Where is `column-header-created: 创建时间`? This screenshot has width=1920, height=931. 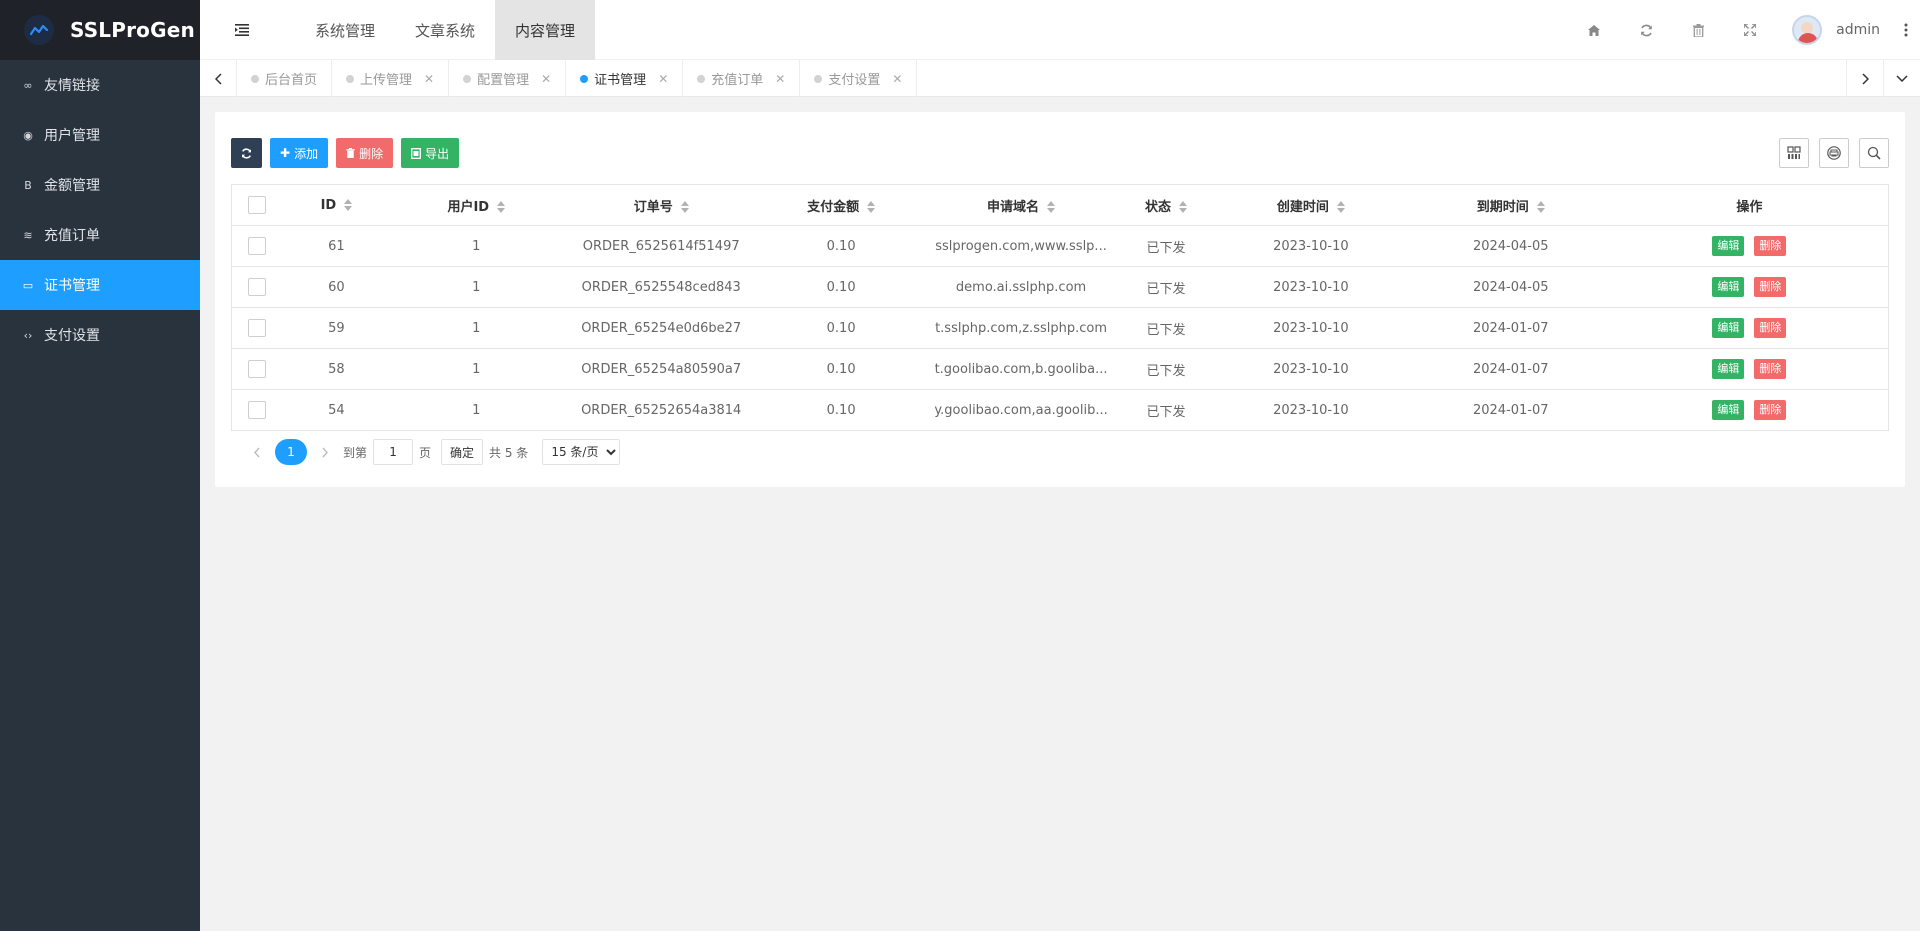
column-header-created: 创建时间 is located at coordinates (1310, 205).